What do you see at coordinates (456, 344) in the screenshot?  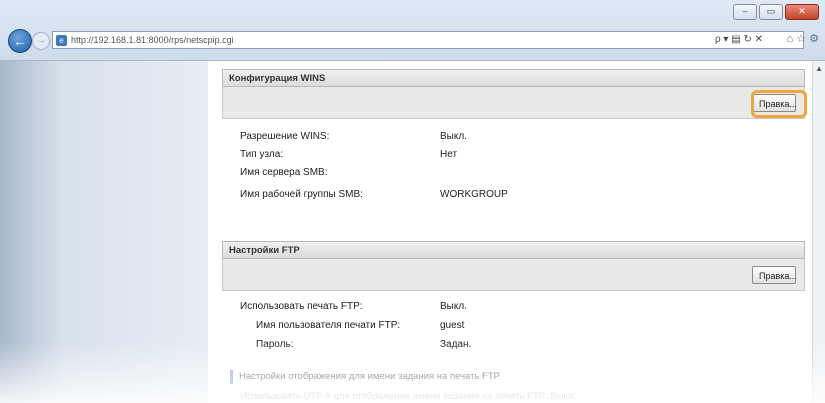 I see `ftp-row-value: Задан.` at bounding box center [456, 344].